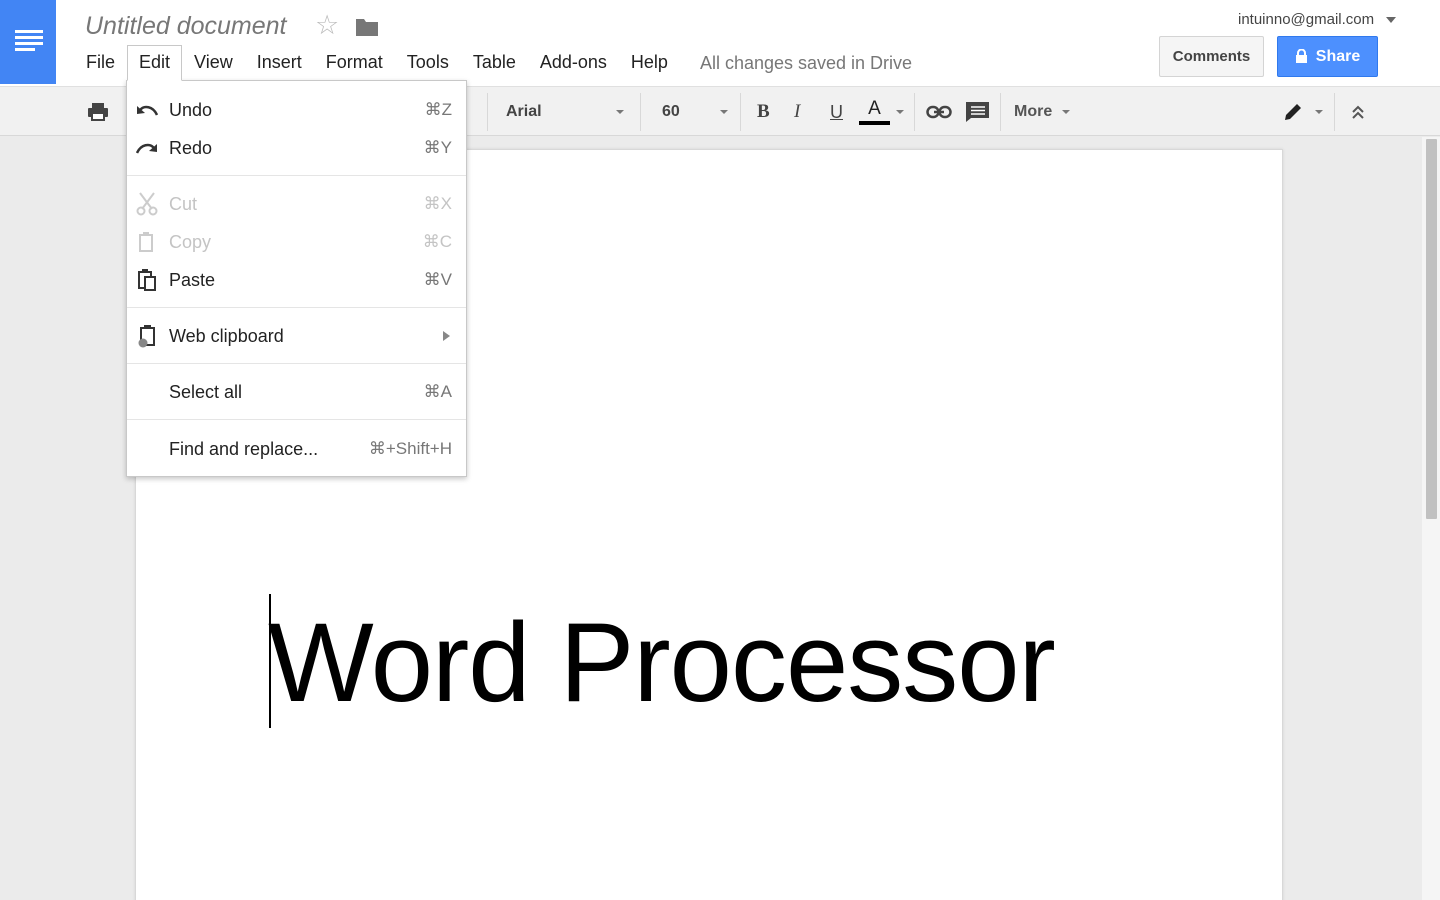 This screenshot has width=1440, height=900. I want to click on menu-item-select-all: Select all ⌘A, so click(296, 392).